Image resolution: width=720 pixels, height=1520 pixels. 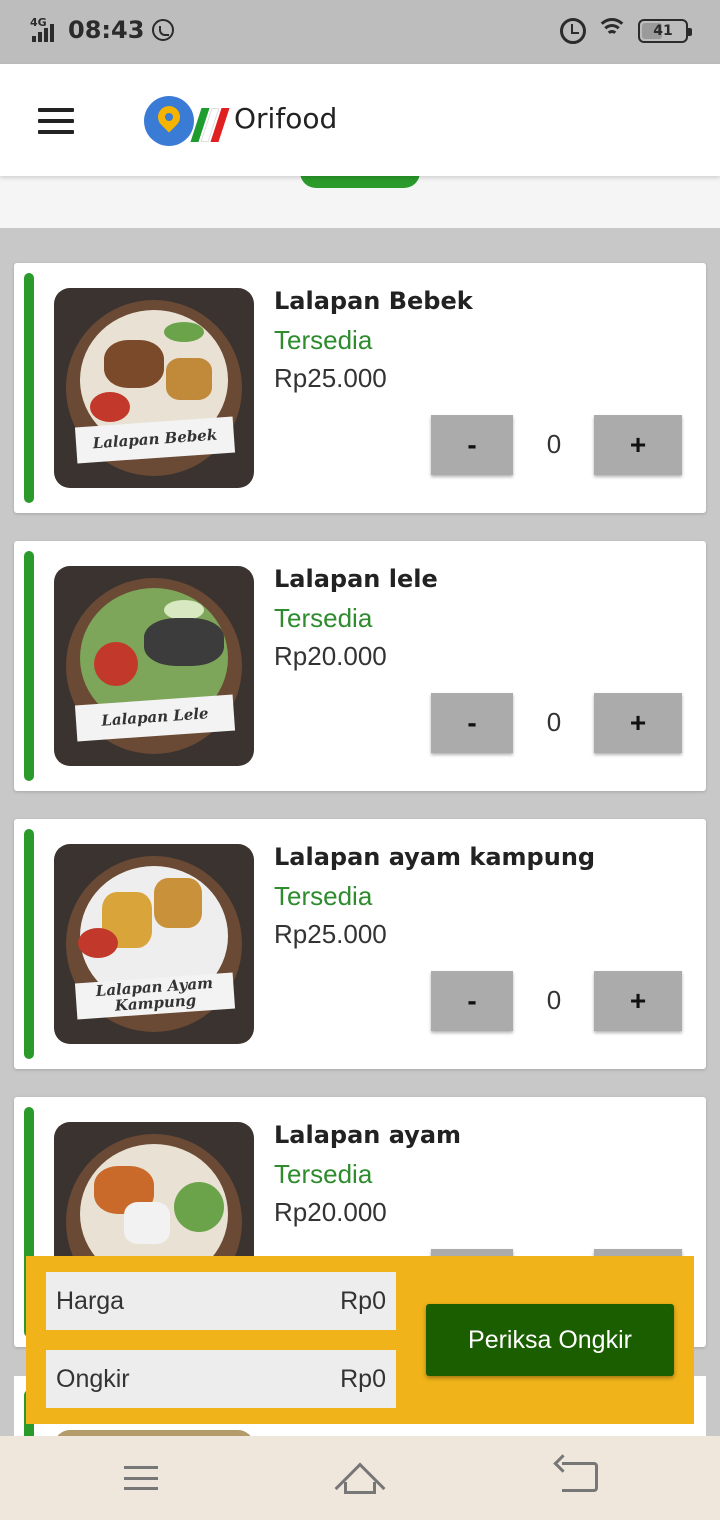 I want to click on orifood-logo, so click(x=187, y=120).